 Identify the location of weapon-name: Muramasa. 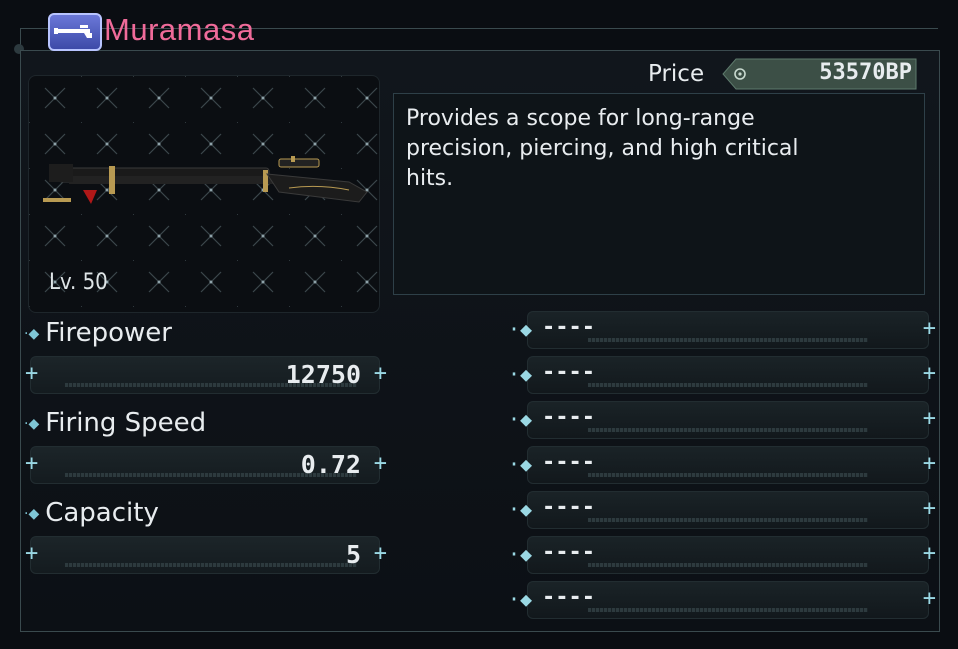
(179, 29).